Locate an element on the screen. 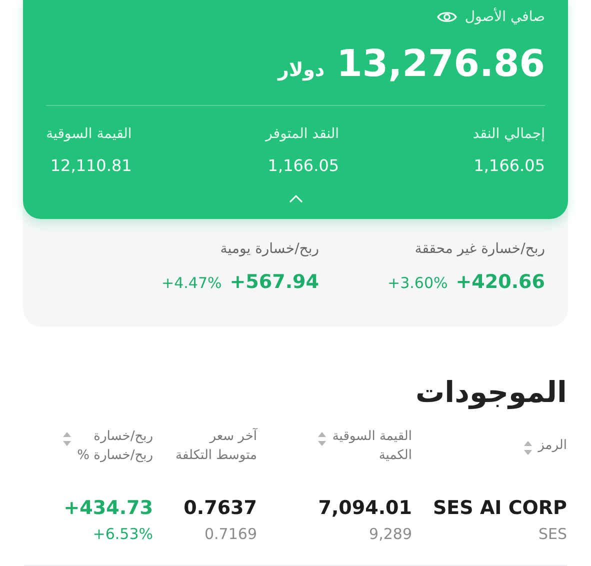 This screenshot has width=591, height=566. pnl-amount: +434.73 is located at coordinates (107, 507).